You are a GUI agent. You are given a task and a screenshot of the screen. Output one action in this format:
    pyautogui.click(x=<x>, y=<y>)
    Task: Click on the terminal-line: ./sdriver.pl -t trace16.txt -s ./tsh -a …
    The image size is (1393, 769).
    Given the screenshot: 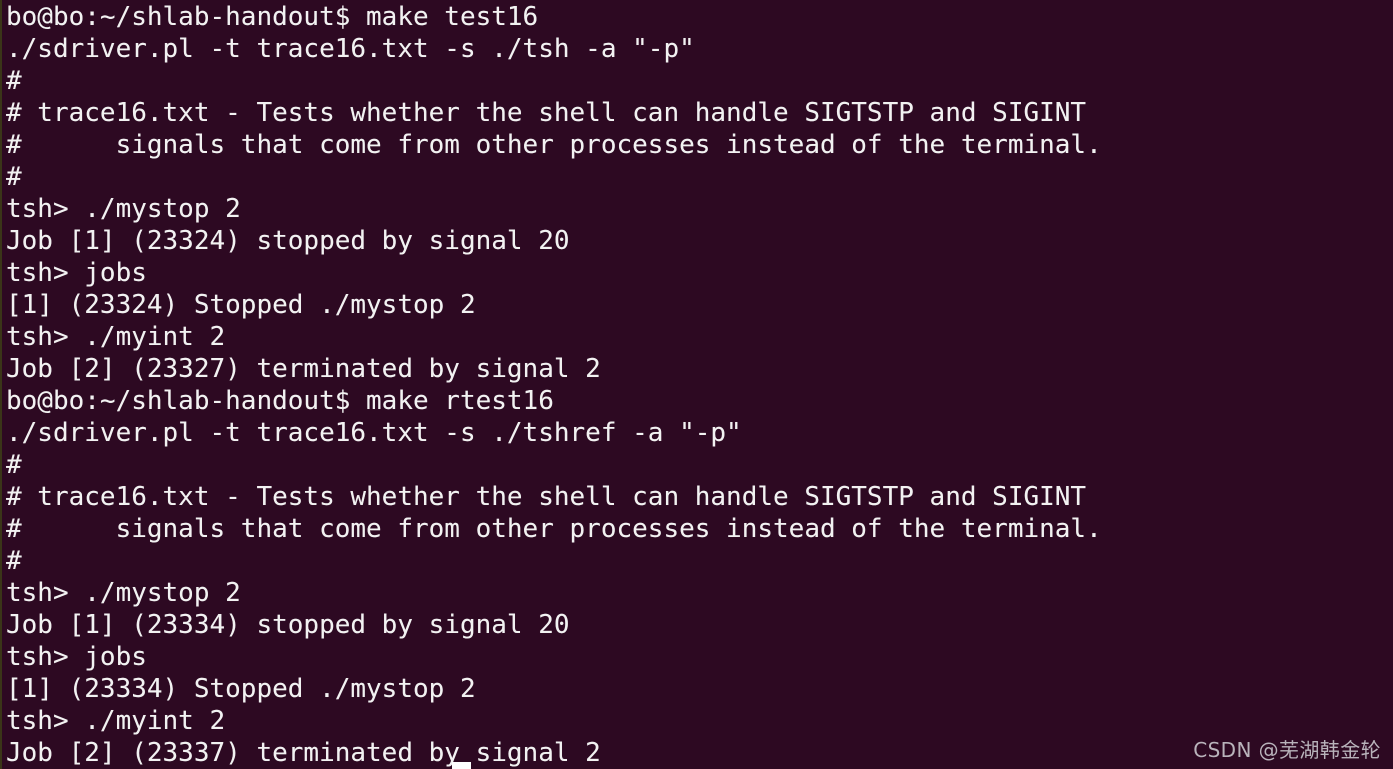 What is the action you would take?
    pyautogui.click(x=350, y=49)
    